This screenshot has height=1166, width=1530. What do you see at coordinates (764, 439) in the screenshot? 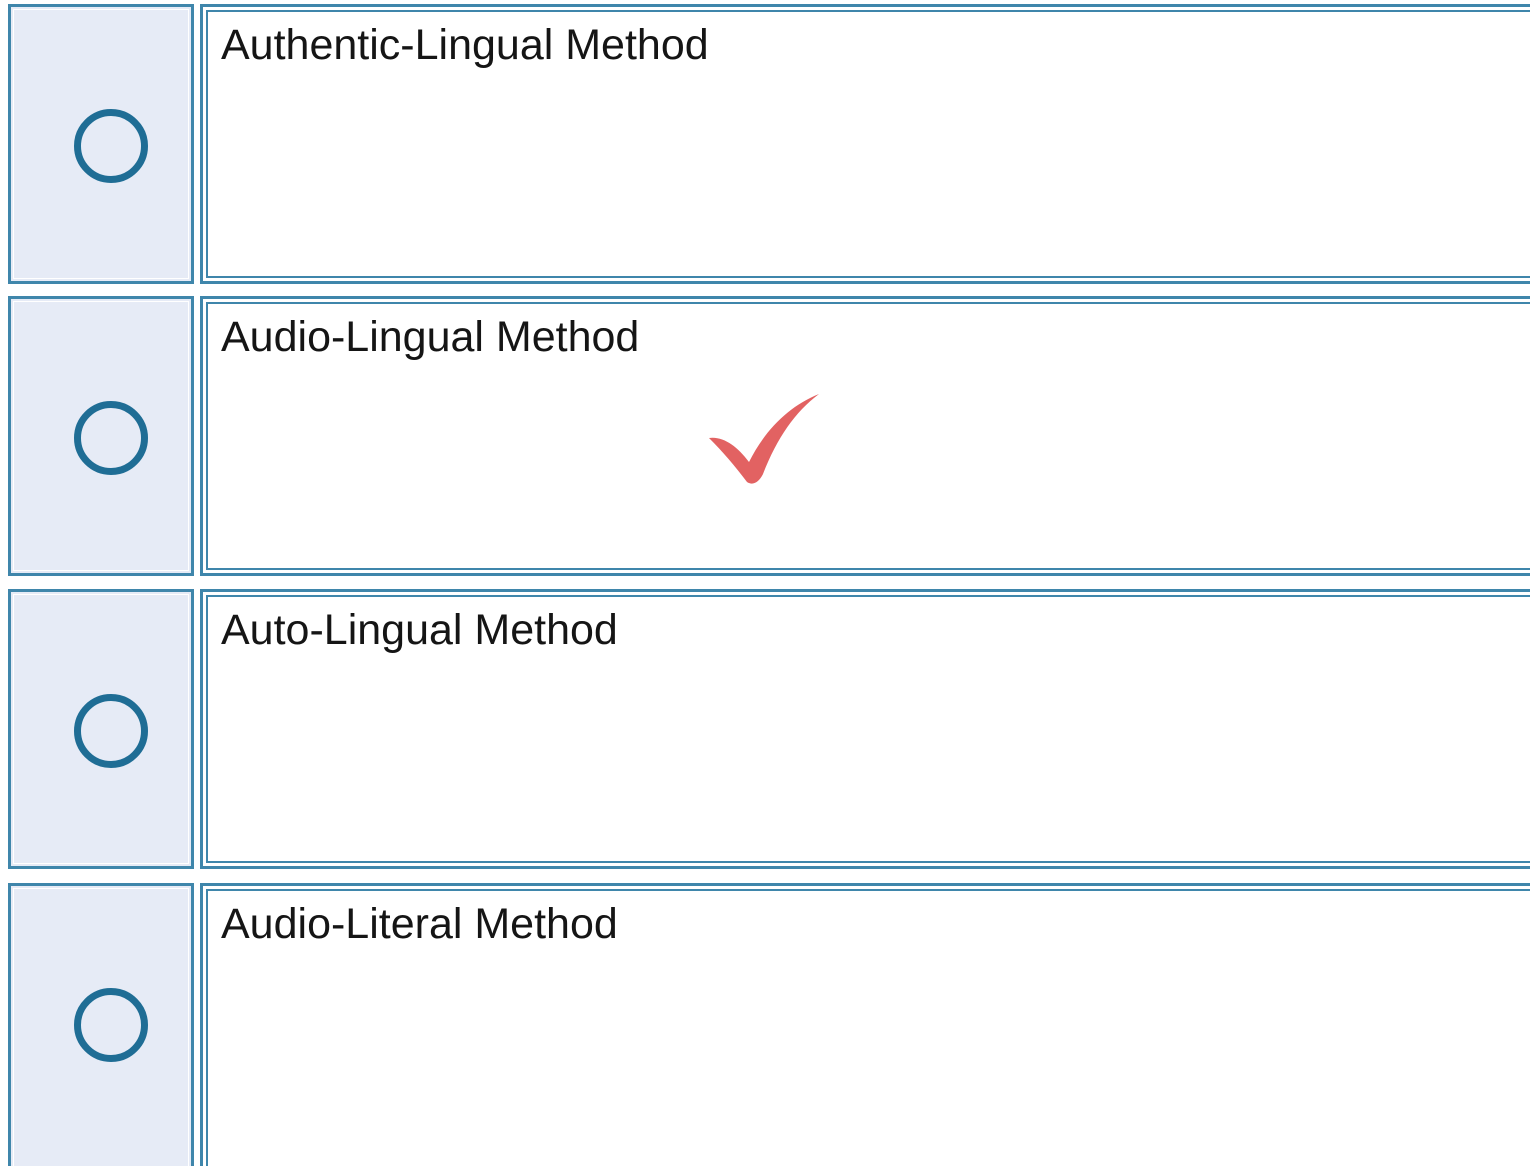
I see `checkmark-icon` at bounding box center [764, 439].